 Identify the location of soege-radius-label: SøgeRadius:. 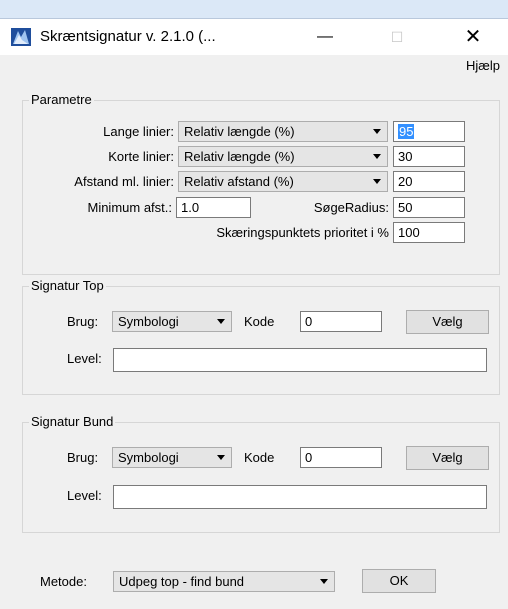
(351, 207).